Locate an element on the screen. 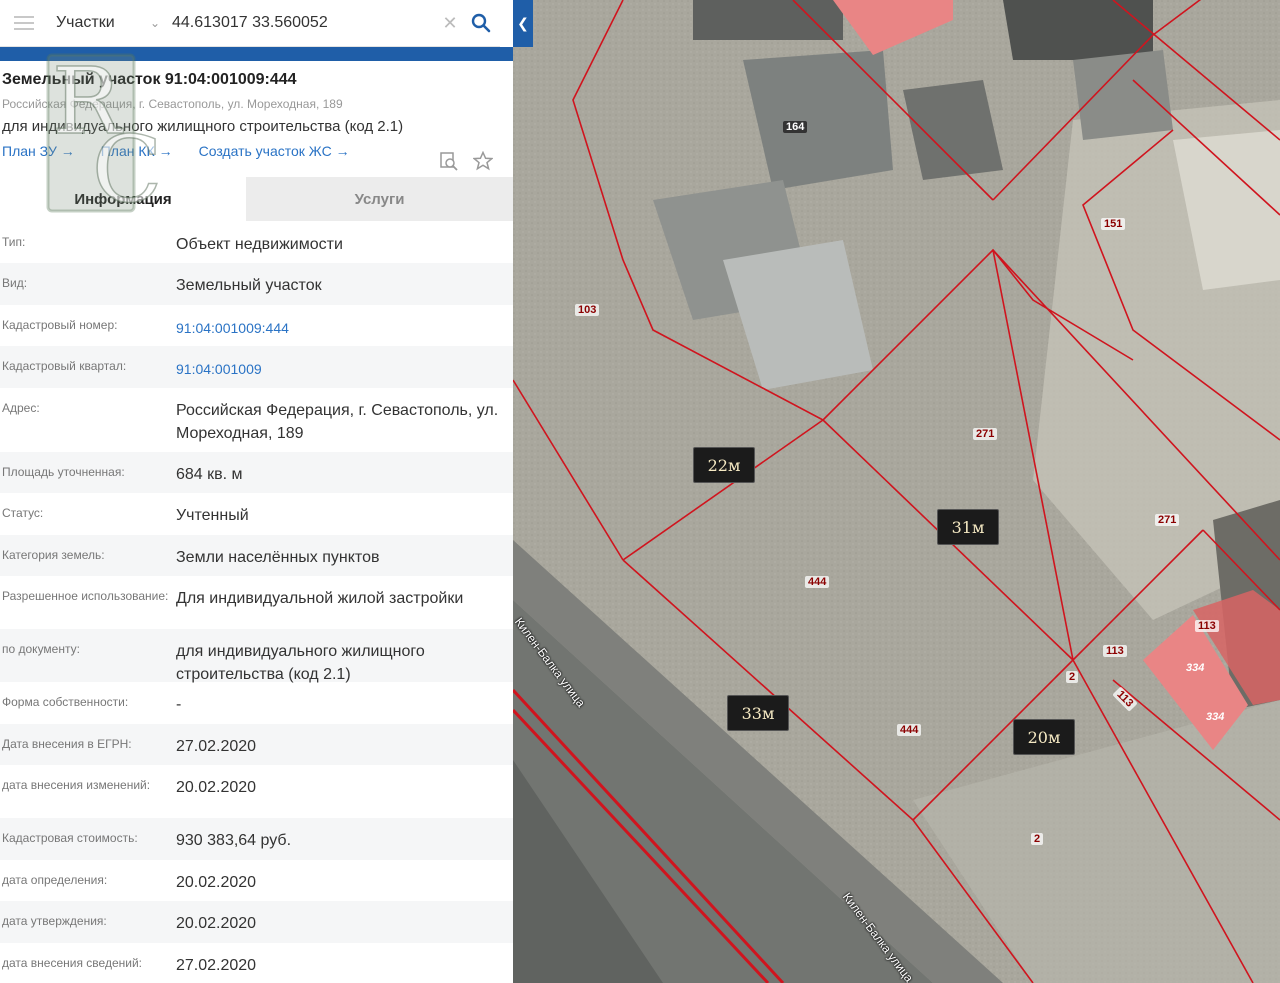 The image size is (1280, 983). info-row-label: Площадь уточненная: is located at coordinates (63, 472).